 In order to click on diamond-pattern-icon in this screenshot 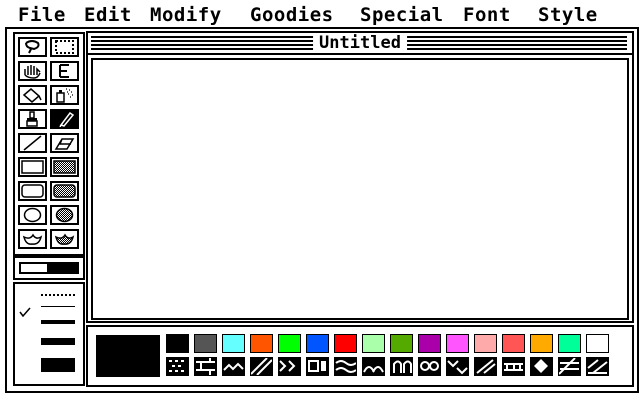, I will do `click(541, 366)`.